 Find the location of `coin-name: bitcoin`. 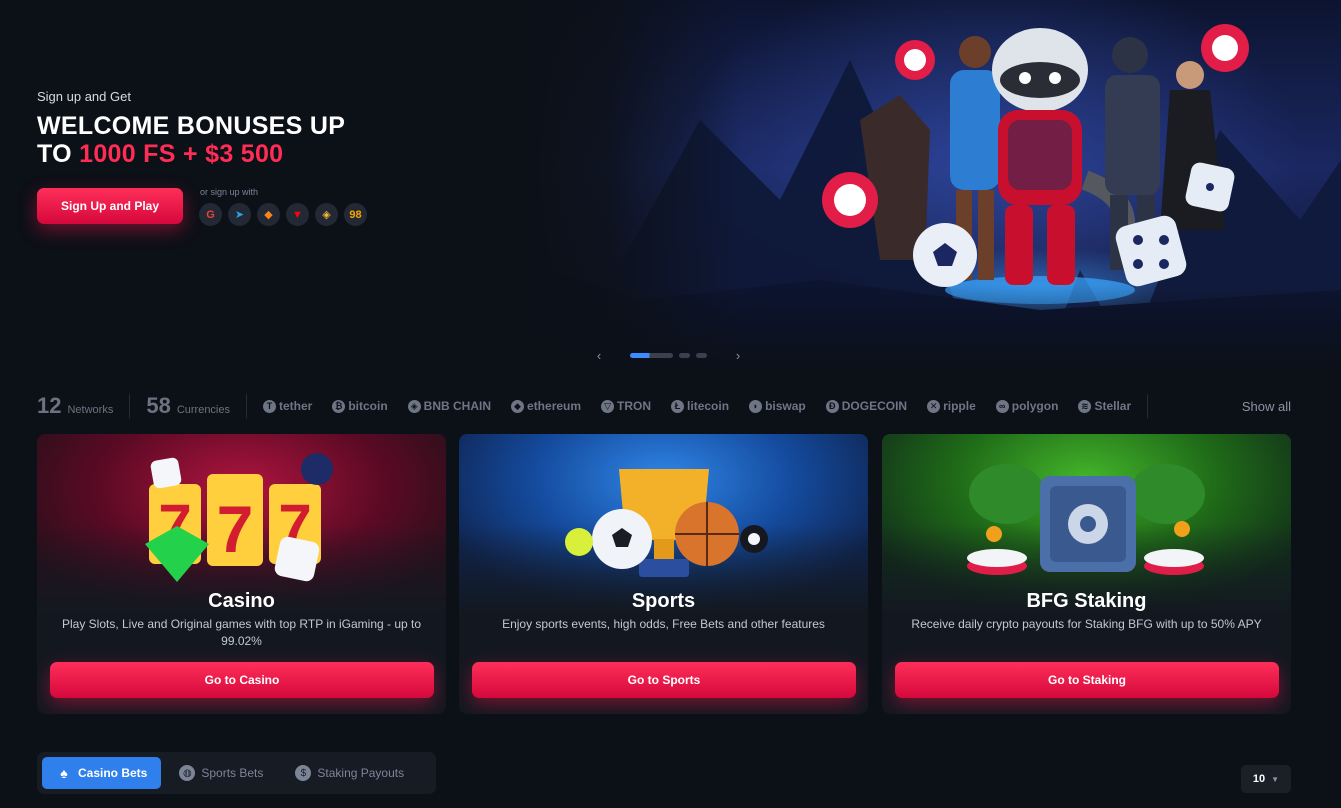

coin-name: bitcoin is located at coordinates (368, 406).